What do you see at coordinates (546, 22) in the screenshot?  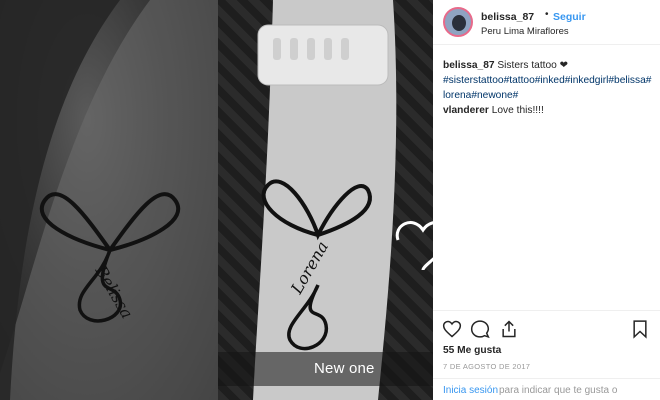 I see `post-header: belissa_87 • Seguir Peru Lima Miraflores` at bounding box center [546, 22].